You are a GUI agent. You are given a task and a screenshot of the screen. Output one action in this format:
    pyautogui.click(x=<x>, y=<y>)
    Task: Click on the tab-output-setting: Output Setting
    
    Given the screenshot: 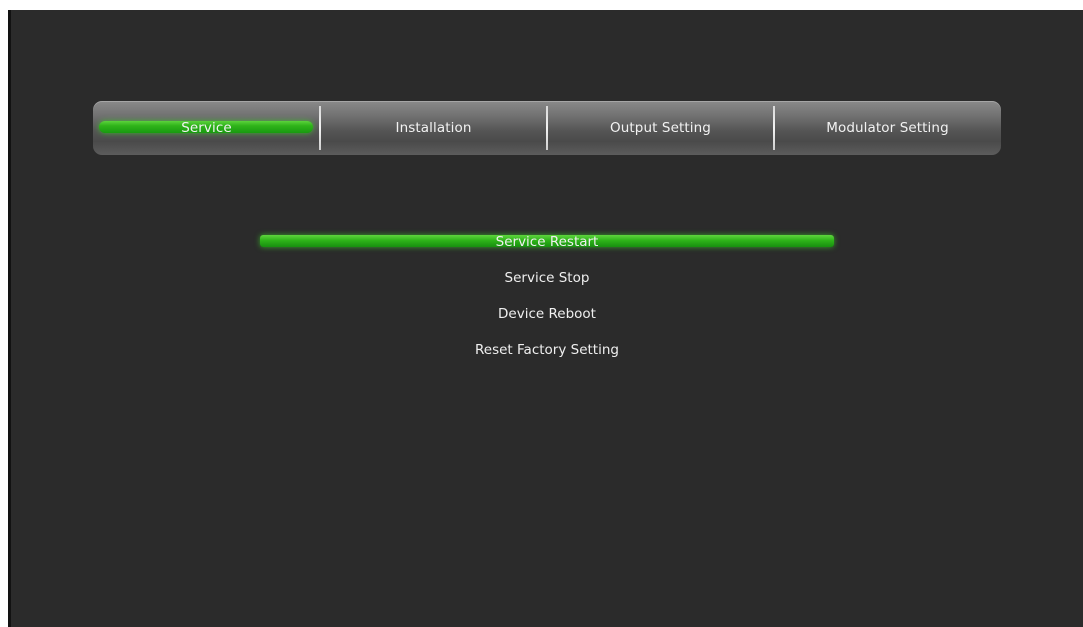 What is the action you would take?
    pyautogui.click(x=660, y=128)
    